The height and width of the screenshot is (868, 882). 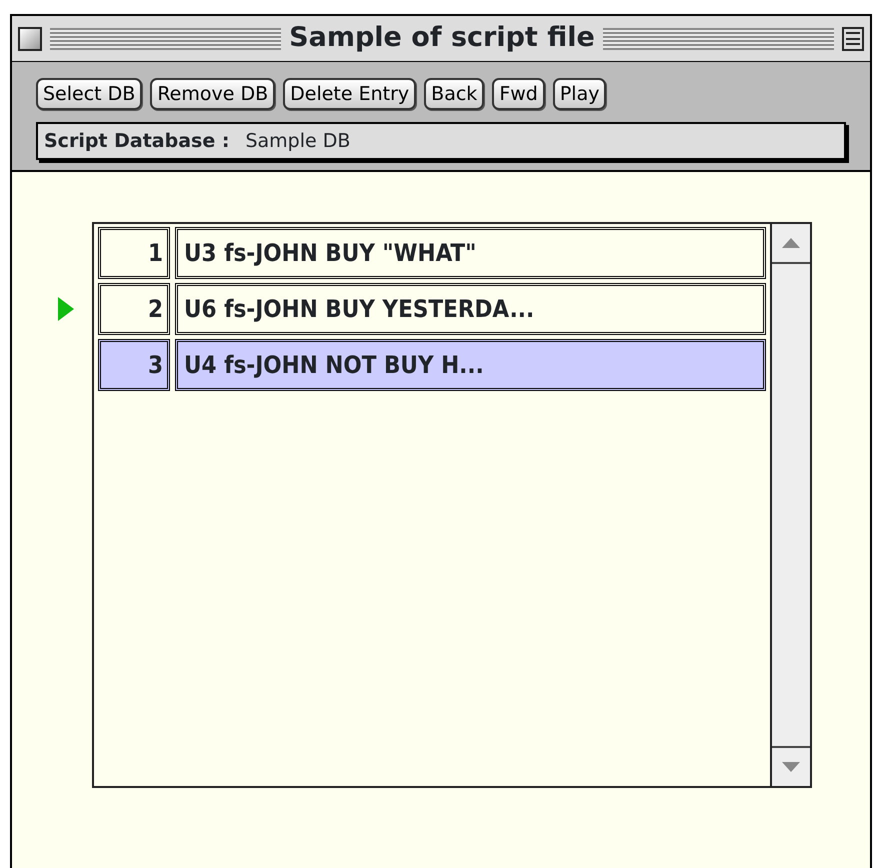 What do you see at coordinates (213, 94) in the screenshot?
I see `toolbar-button: Remove DB` at bounding box center [213, 94].